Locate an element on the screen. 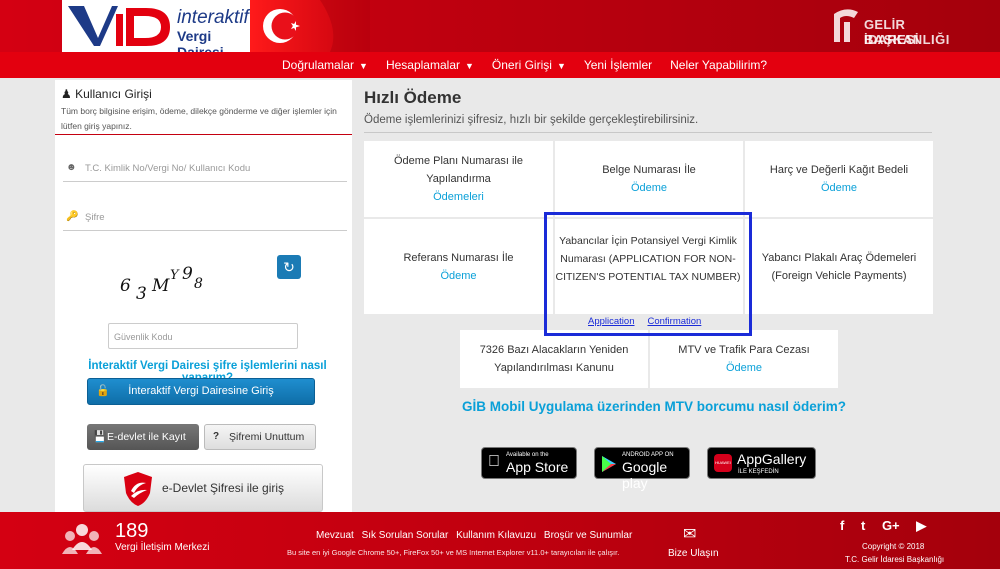  security-code-placeholder: Güvenlik Kodu is located at coordinates (143, 337).